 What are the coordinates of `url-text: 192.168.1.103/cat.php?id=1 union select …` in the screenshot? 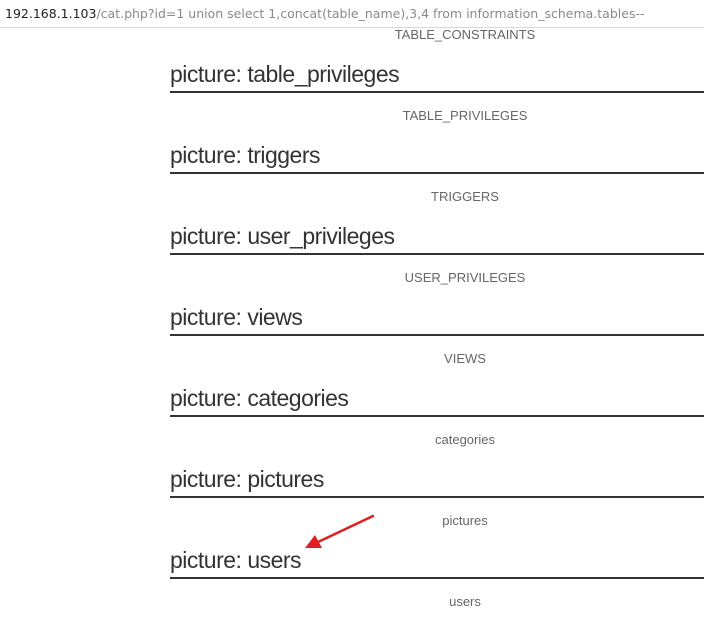 It's located at (324, 14).